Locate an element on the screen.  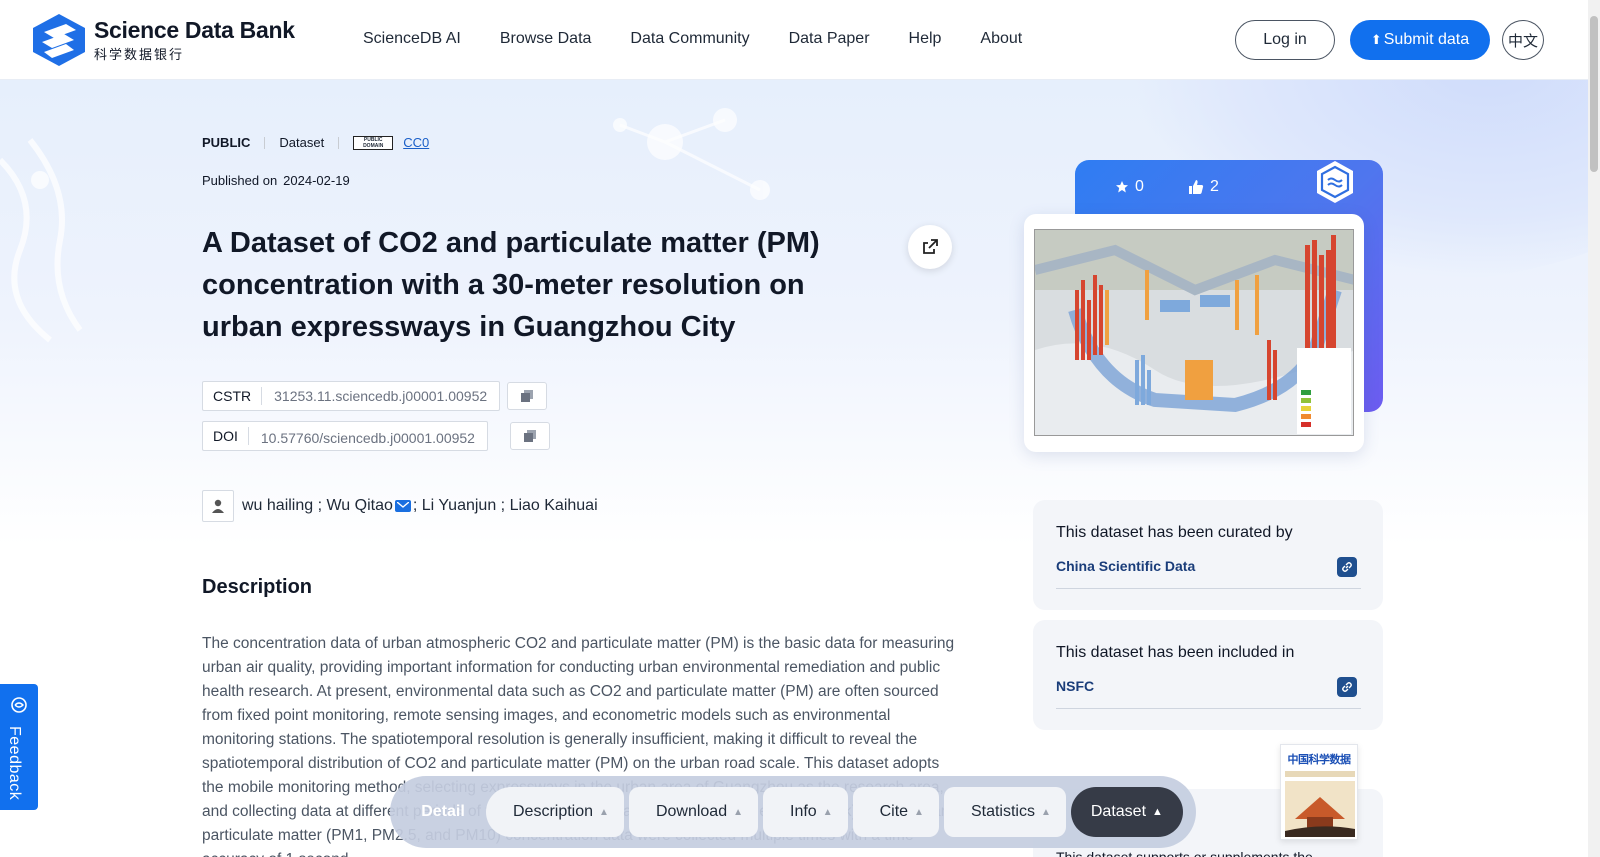
feedback-tab: Feedback is located at coordinates (19, 747).